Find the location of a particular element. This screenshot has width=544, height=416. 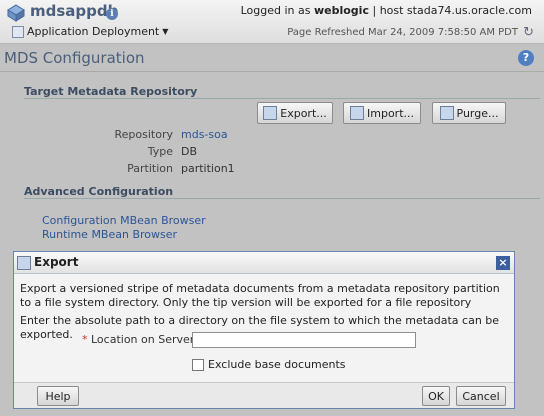

exclude-base-label: Exclude base documents is located at coordinates (277, 364).